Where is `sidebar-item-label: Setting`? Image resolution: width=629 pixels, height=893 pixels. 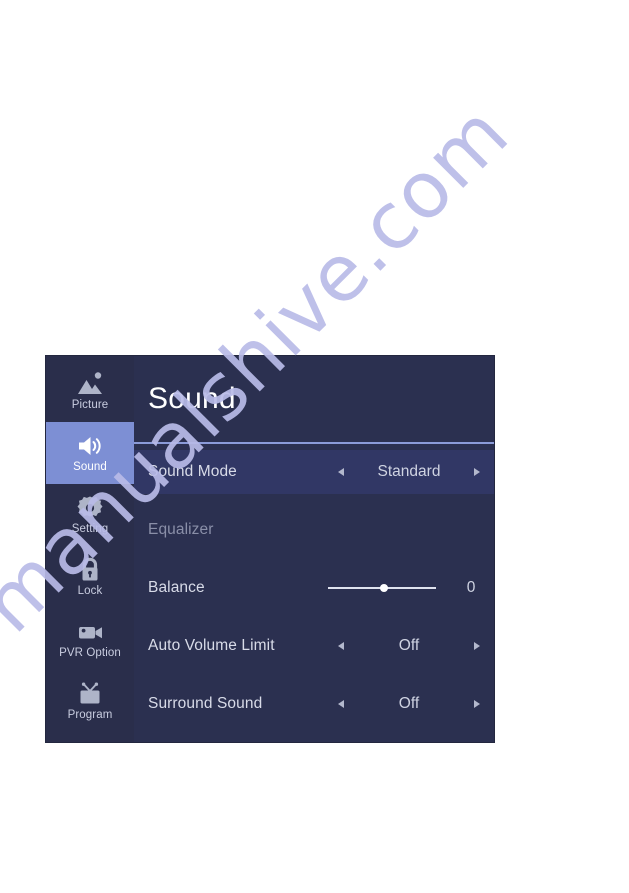 sidebar-item-label: Setting is located at coordinates (90, 529).